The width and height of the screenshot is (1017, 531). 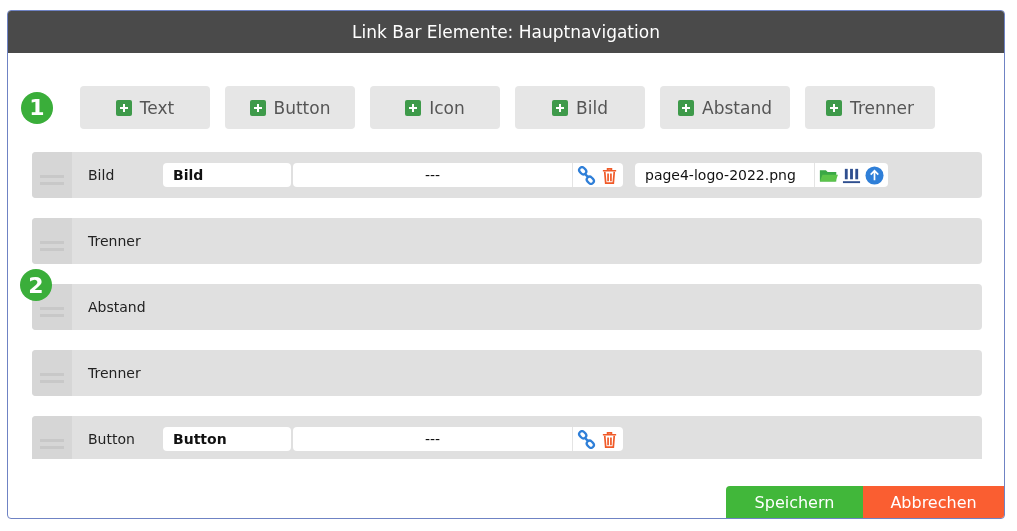 What do you see at coordinates (102, 175) in the screenshot?
I see `element-type-label: Bild` at bounding box center [102, 175].